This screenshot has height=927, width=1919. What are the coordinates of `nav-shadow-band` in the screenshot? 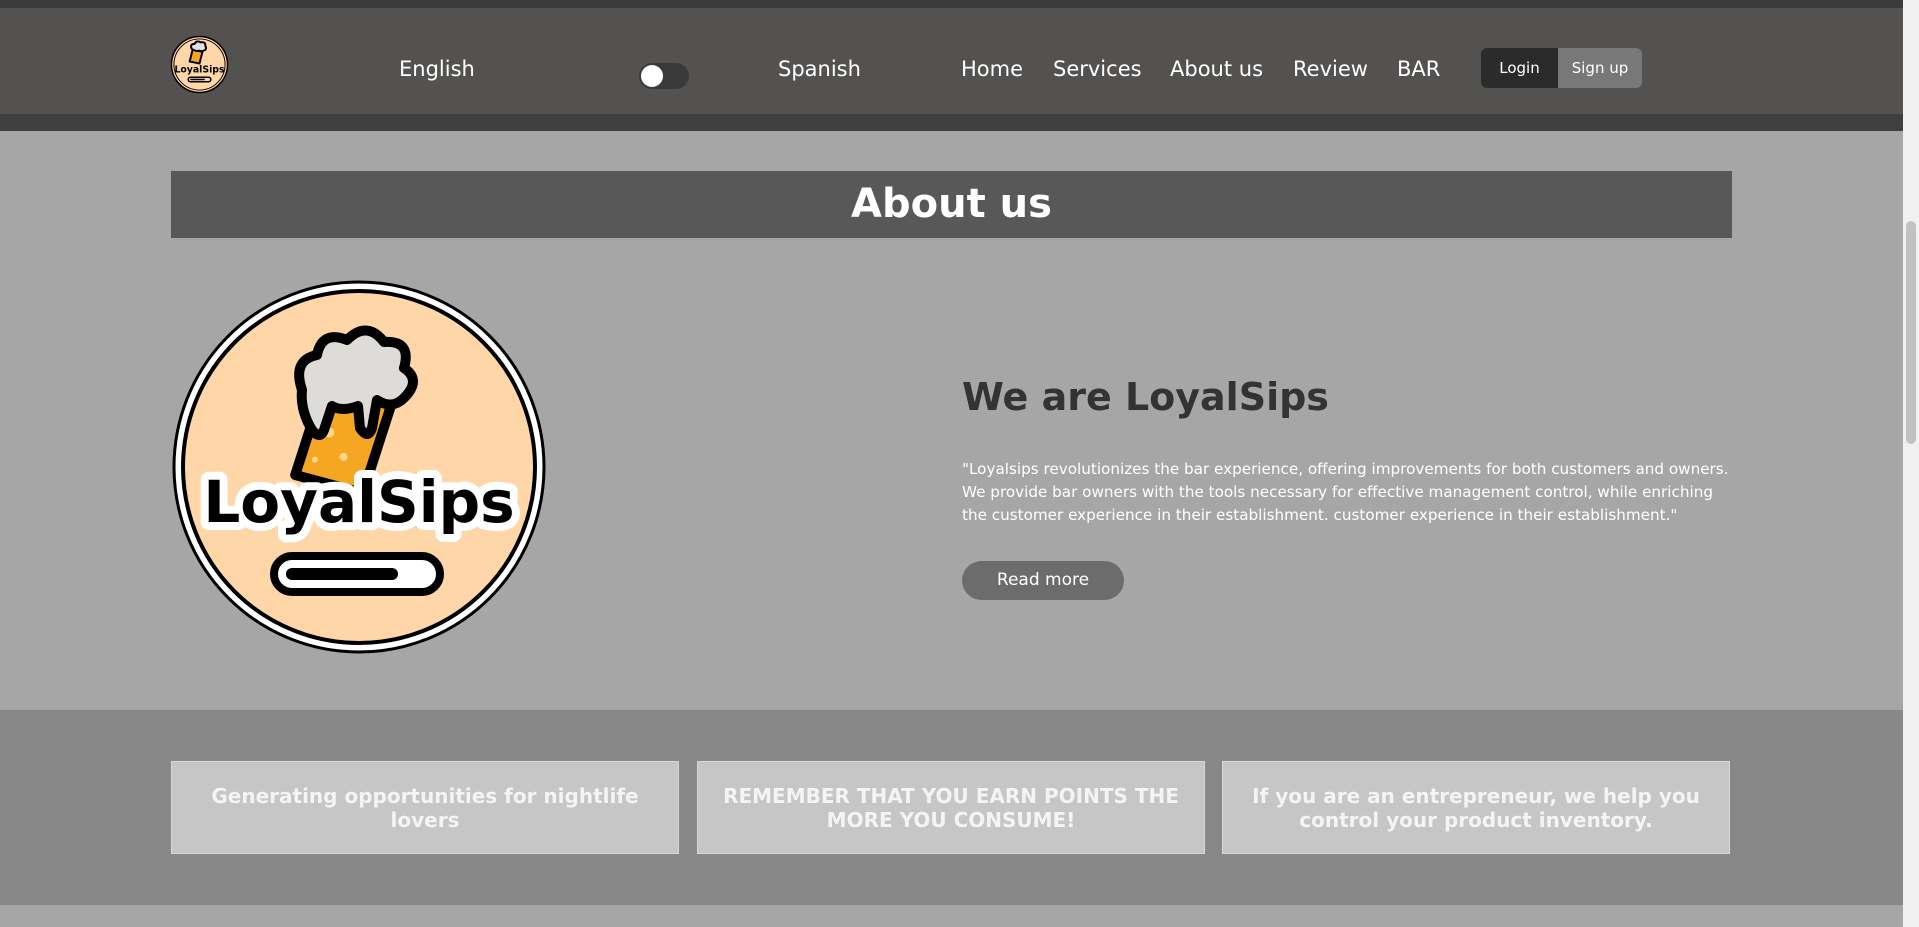 It's located at (951, 122).